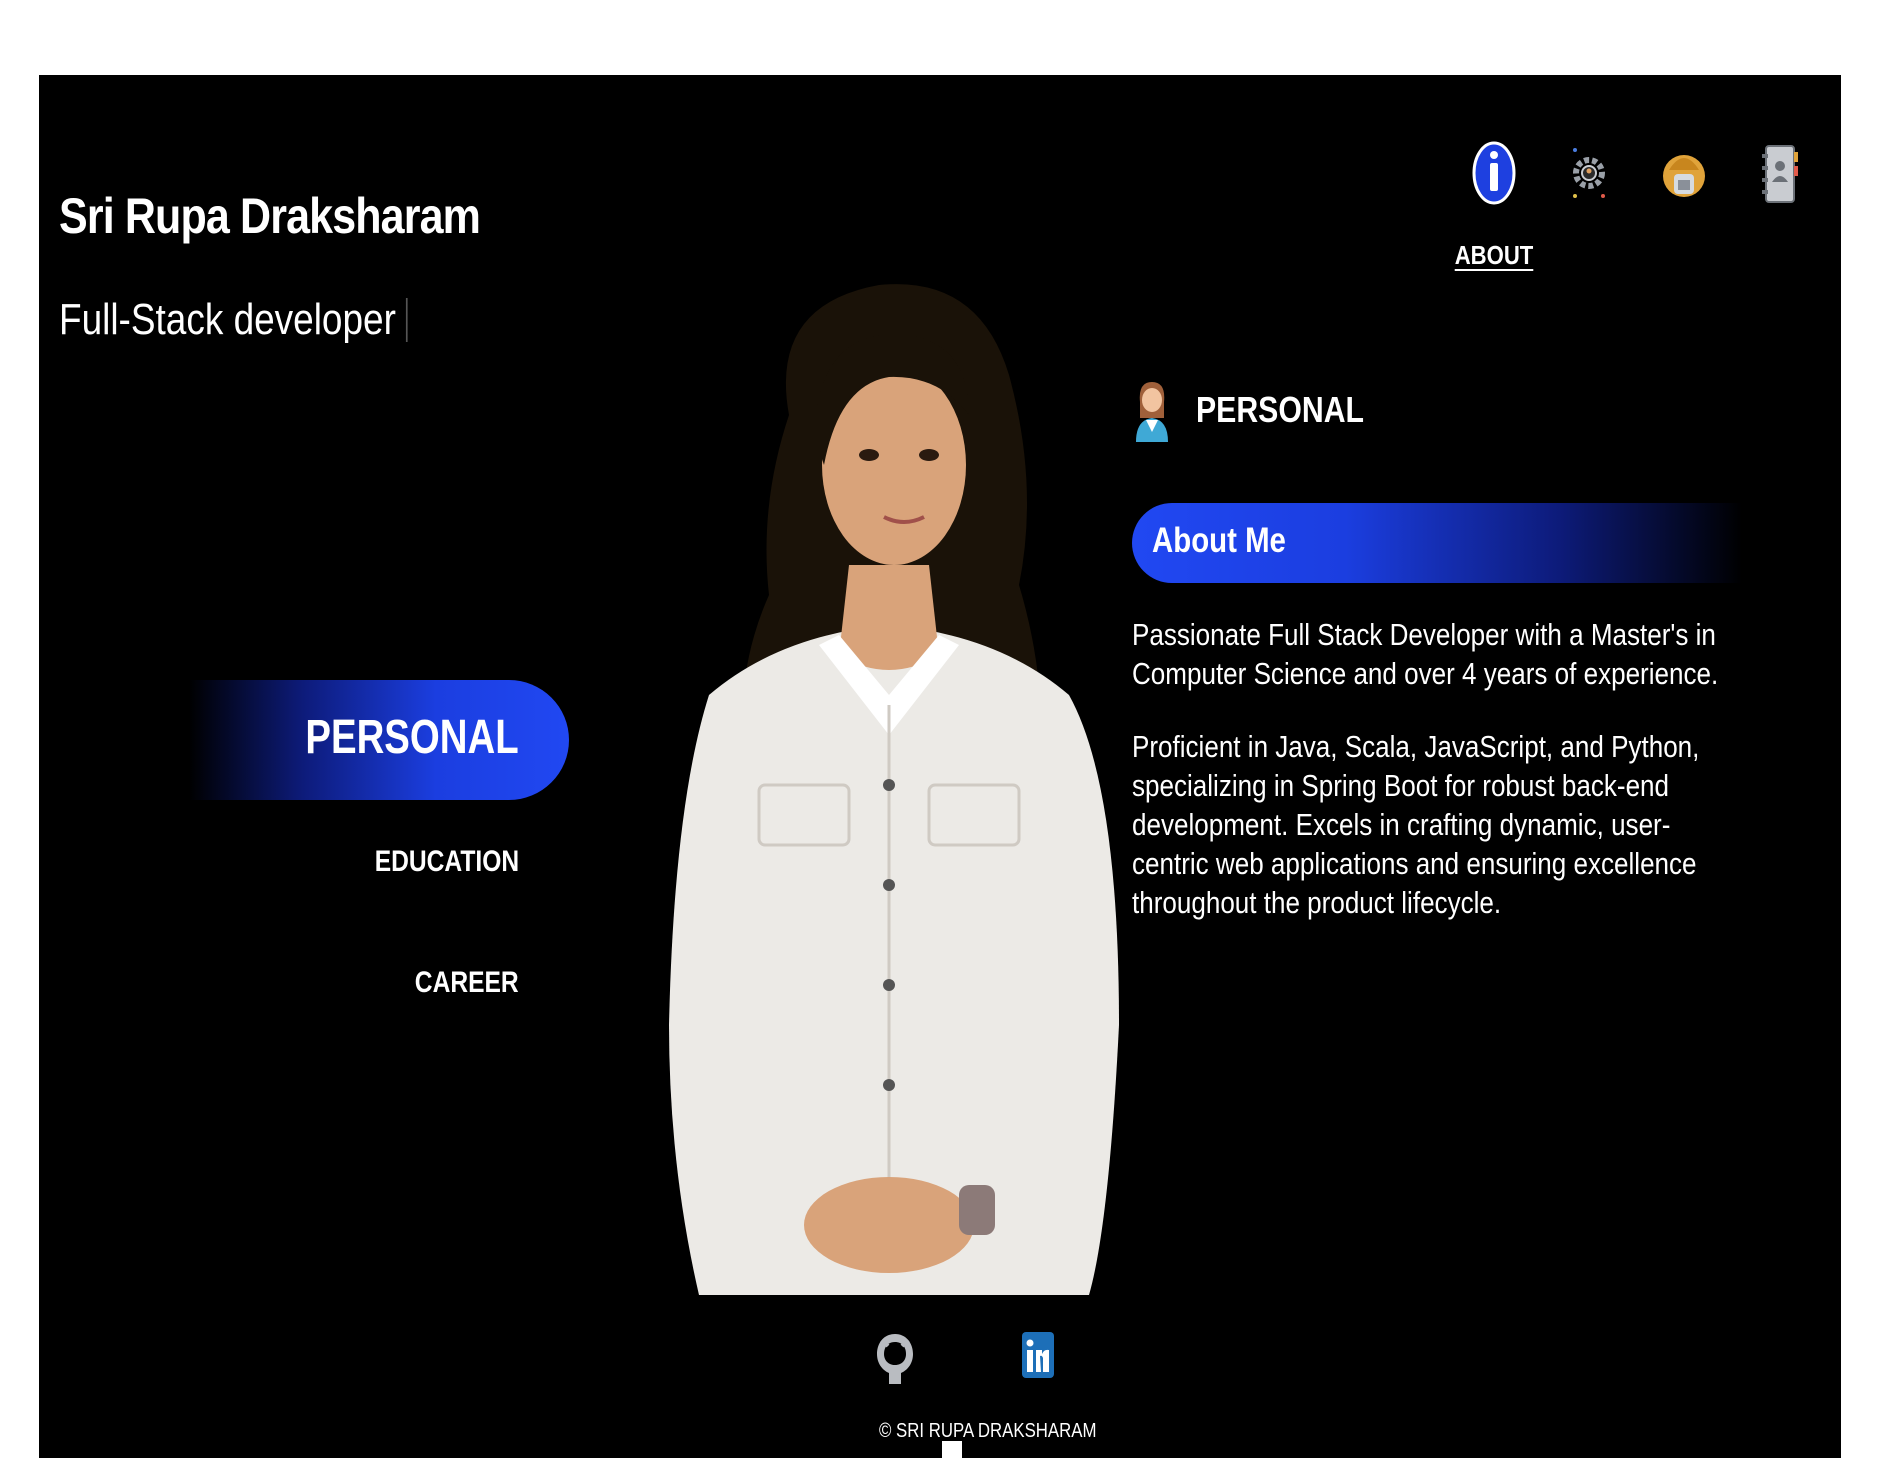  I want to click on typing-caret, so click(406, 320).